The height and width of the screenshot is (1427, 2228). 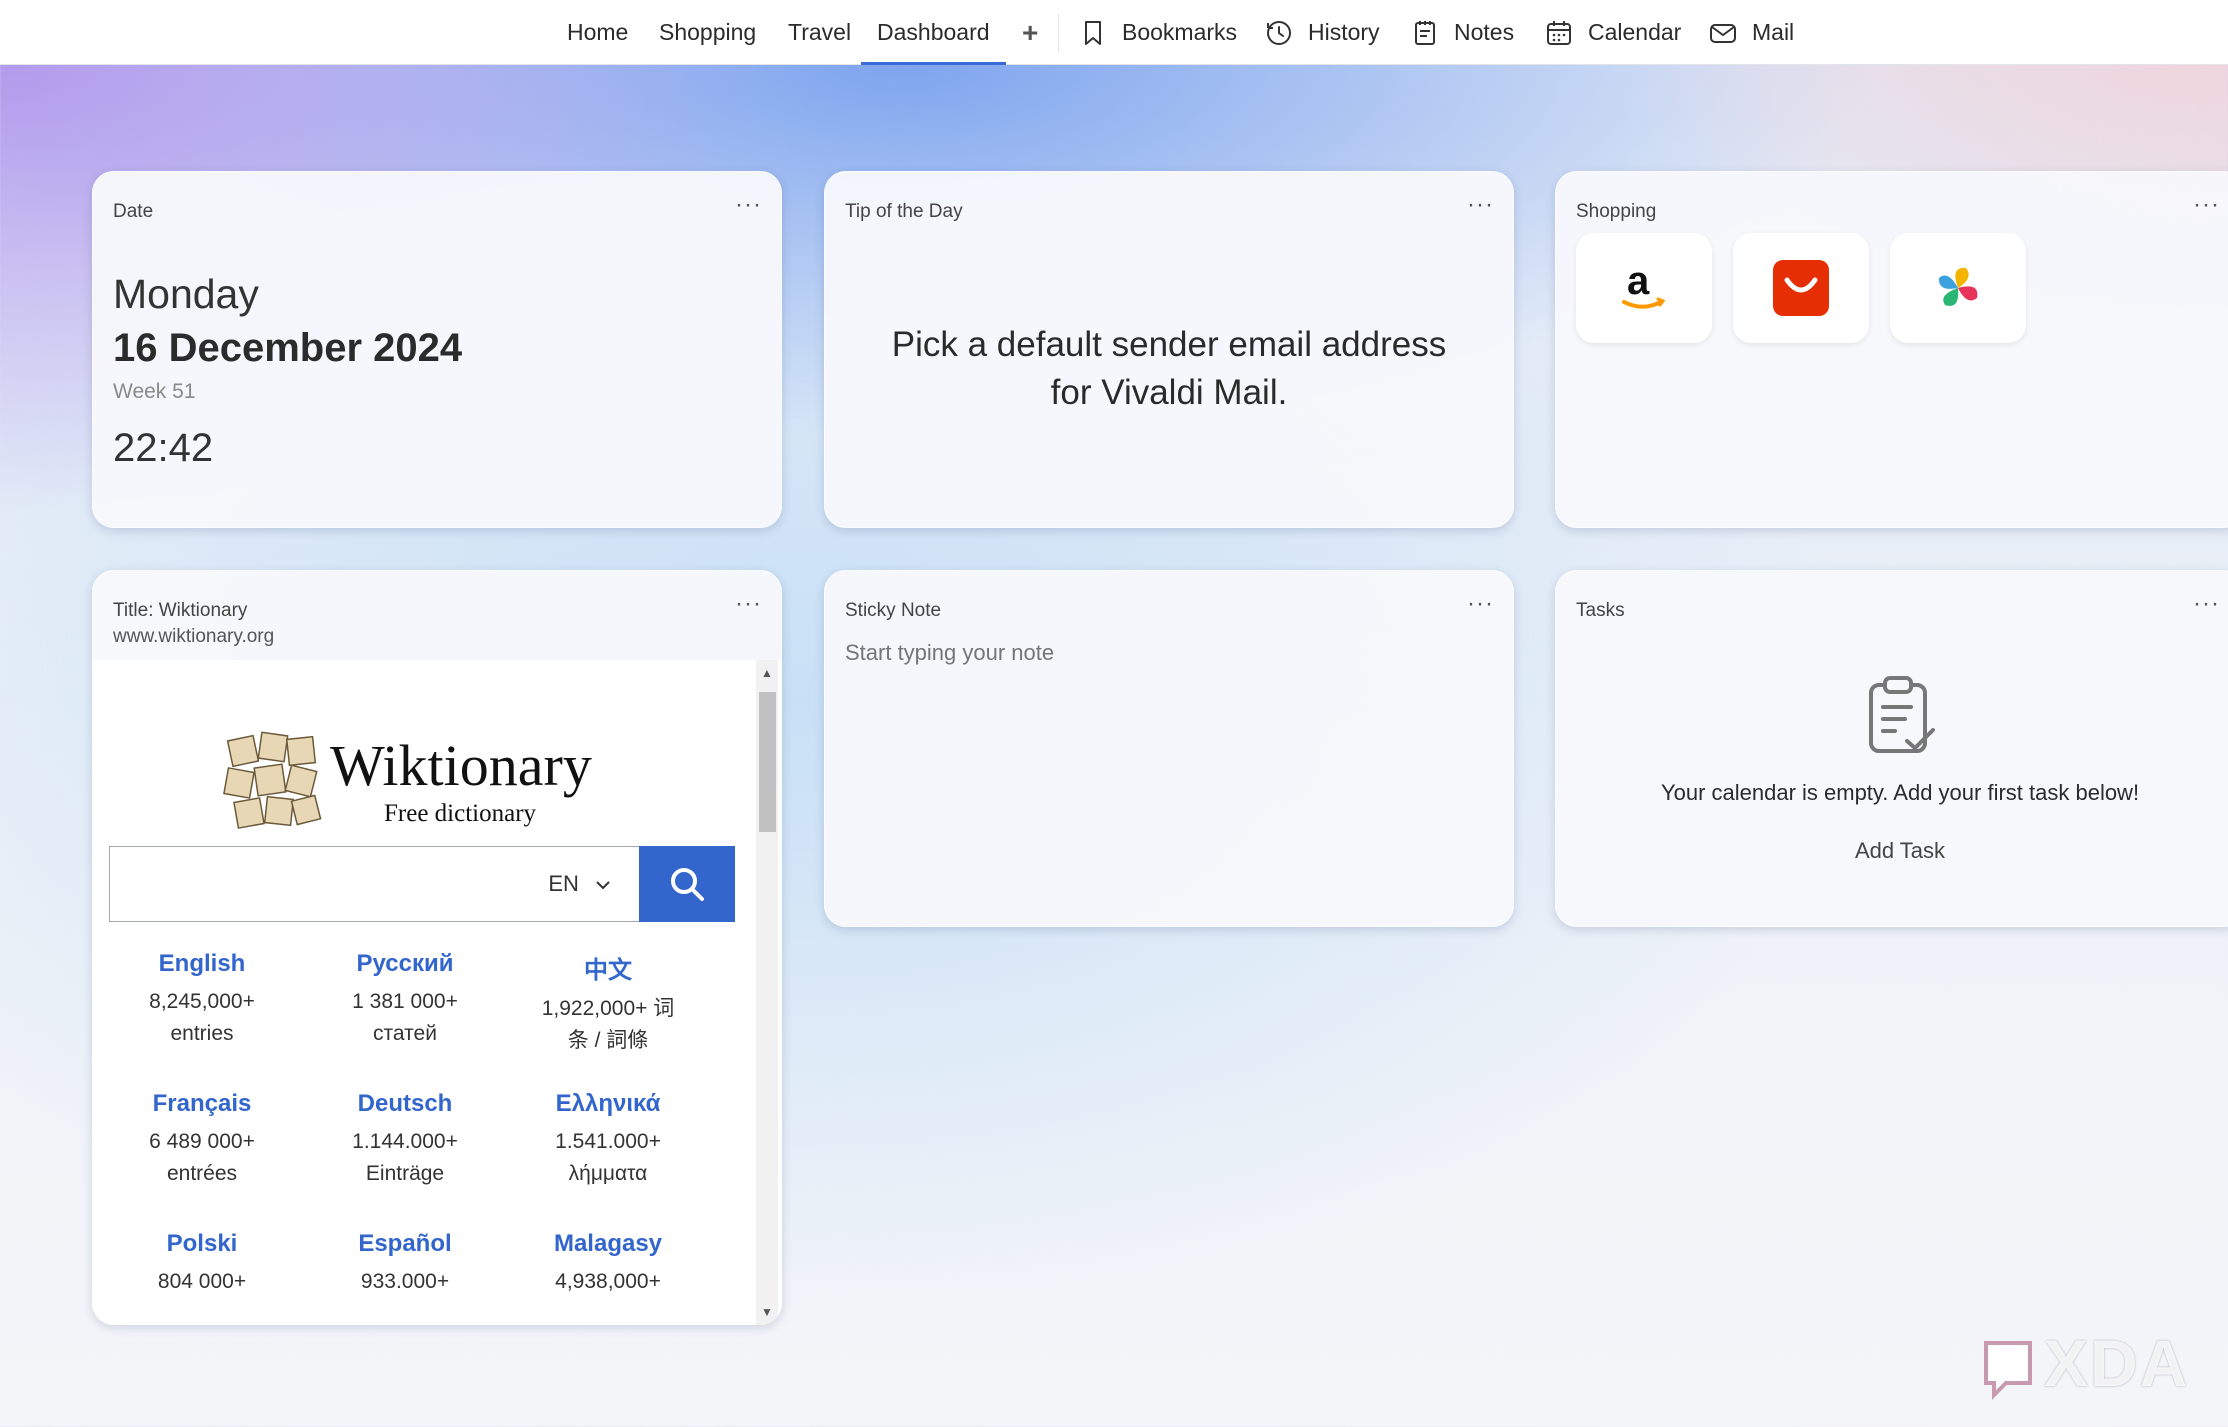 I want to click on language-entry: Polski 804 000+, so click(x=202, y=1264).